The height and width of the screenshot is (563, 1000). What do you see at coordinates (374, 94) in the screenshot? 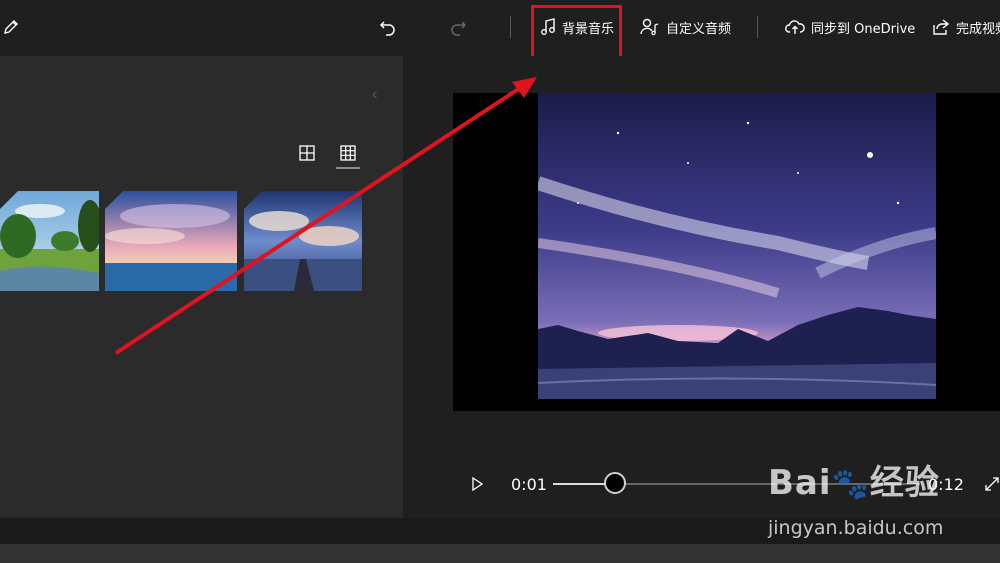
I see `collapse-chevron-icon: ‹` at bounding box center [374, 94].